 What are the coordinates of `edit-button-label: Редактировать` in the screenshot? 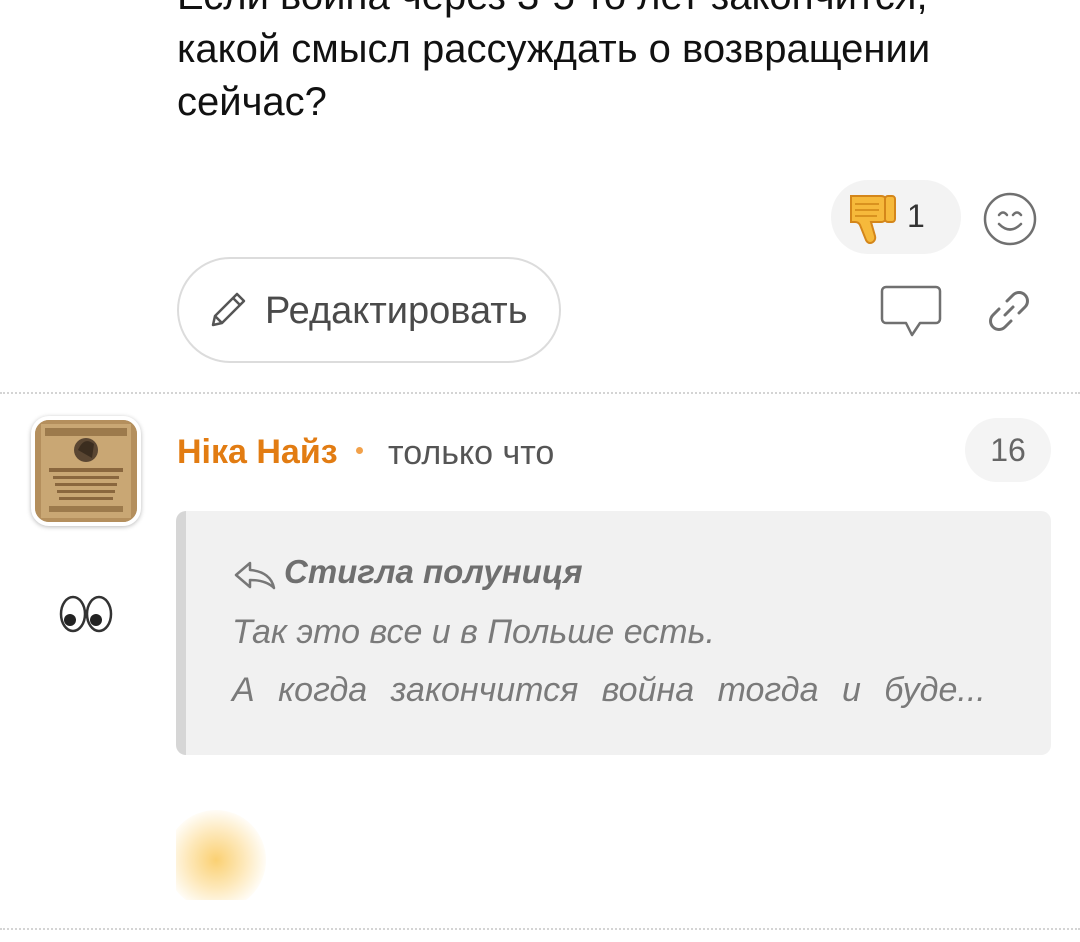 It's located at (396, 311).